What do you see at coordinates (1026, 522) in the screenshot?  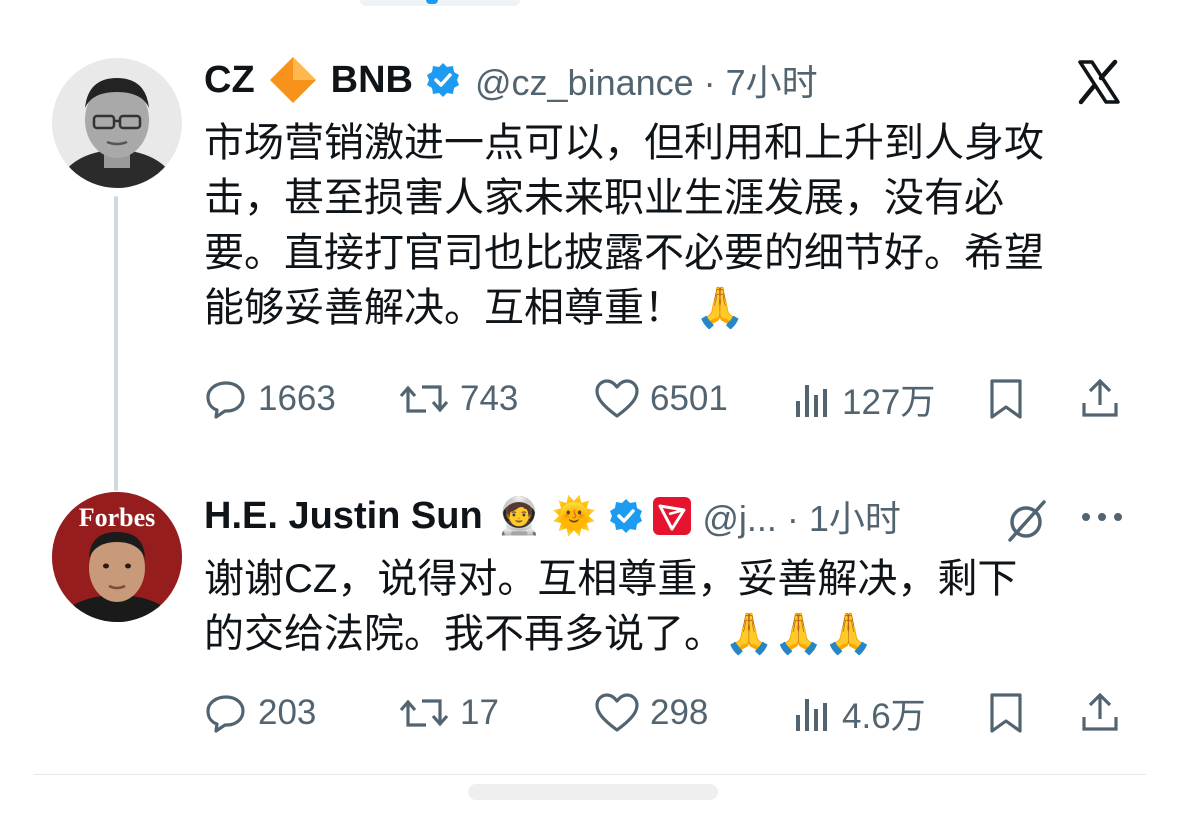 I see `grok-icon` at bounding box center [1026, 522].